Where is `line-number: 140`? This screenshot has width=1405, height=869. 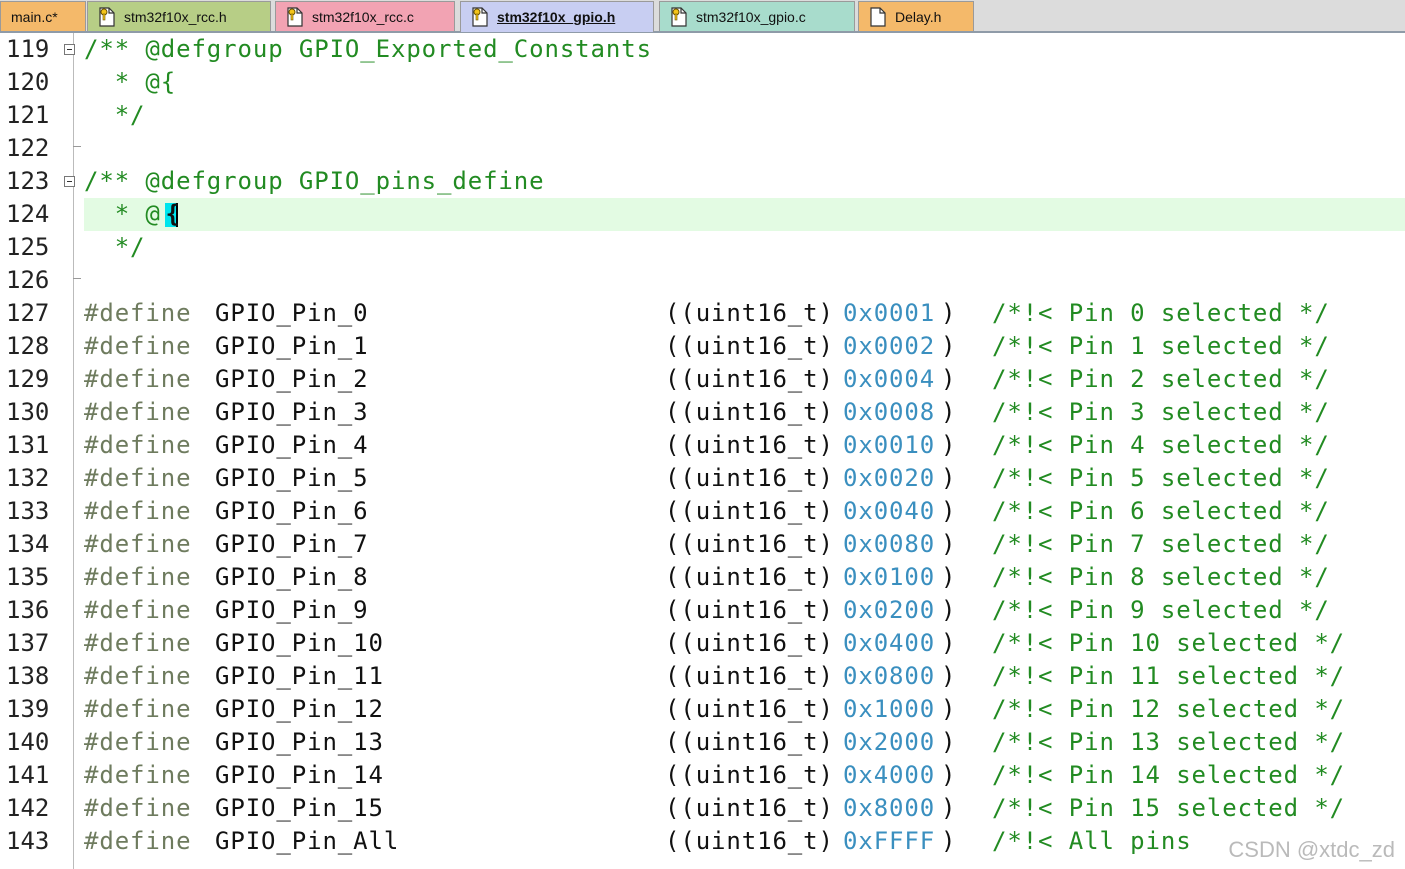 line-number: 140 is located at coordinates (28, 742).